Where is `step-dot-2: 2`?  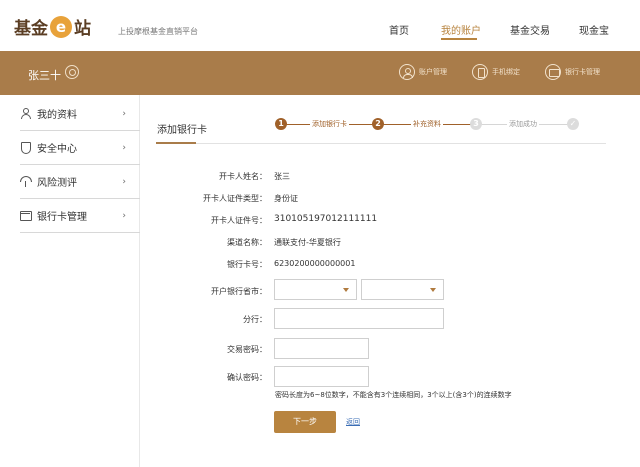
step-dot-2: 2 is located at coordinates (378, 124).